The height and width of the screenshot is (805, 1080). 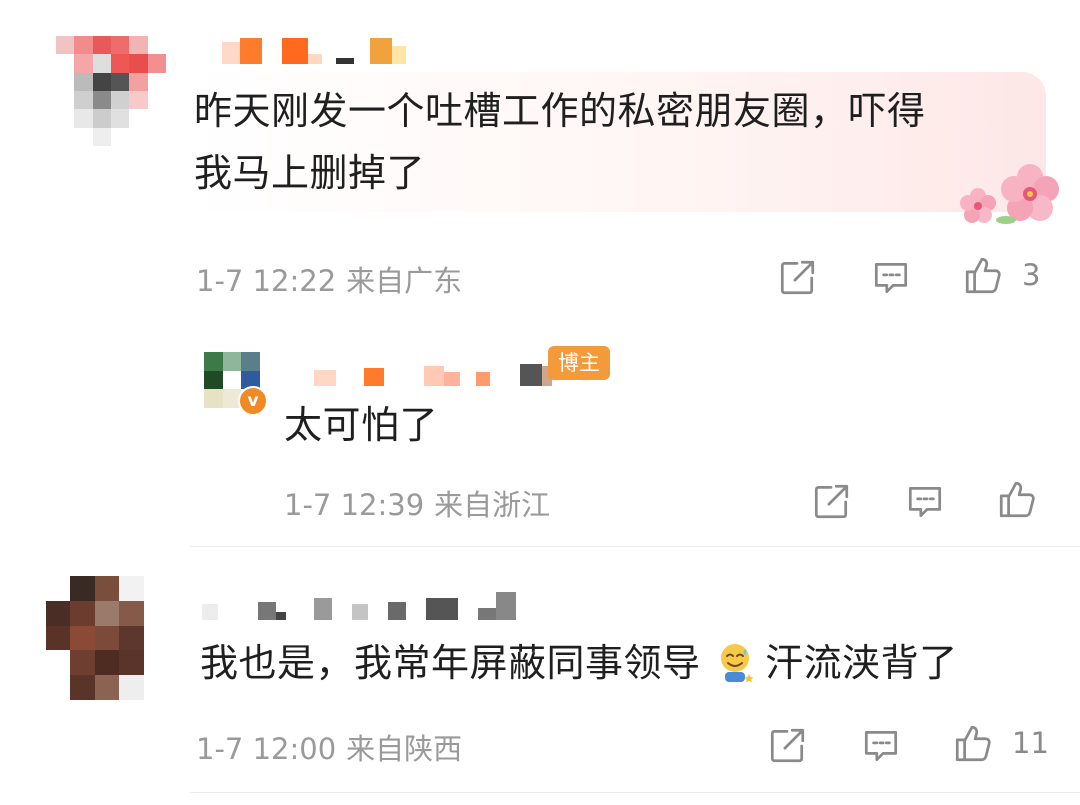 What do you see at coordinates (457, 663) in the screenshot?
I see `comment-text-part: 我也是，我常年屏蔽同事领导` at bounding box center [457, 663].